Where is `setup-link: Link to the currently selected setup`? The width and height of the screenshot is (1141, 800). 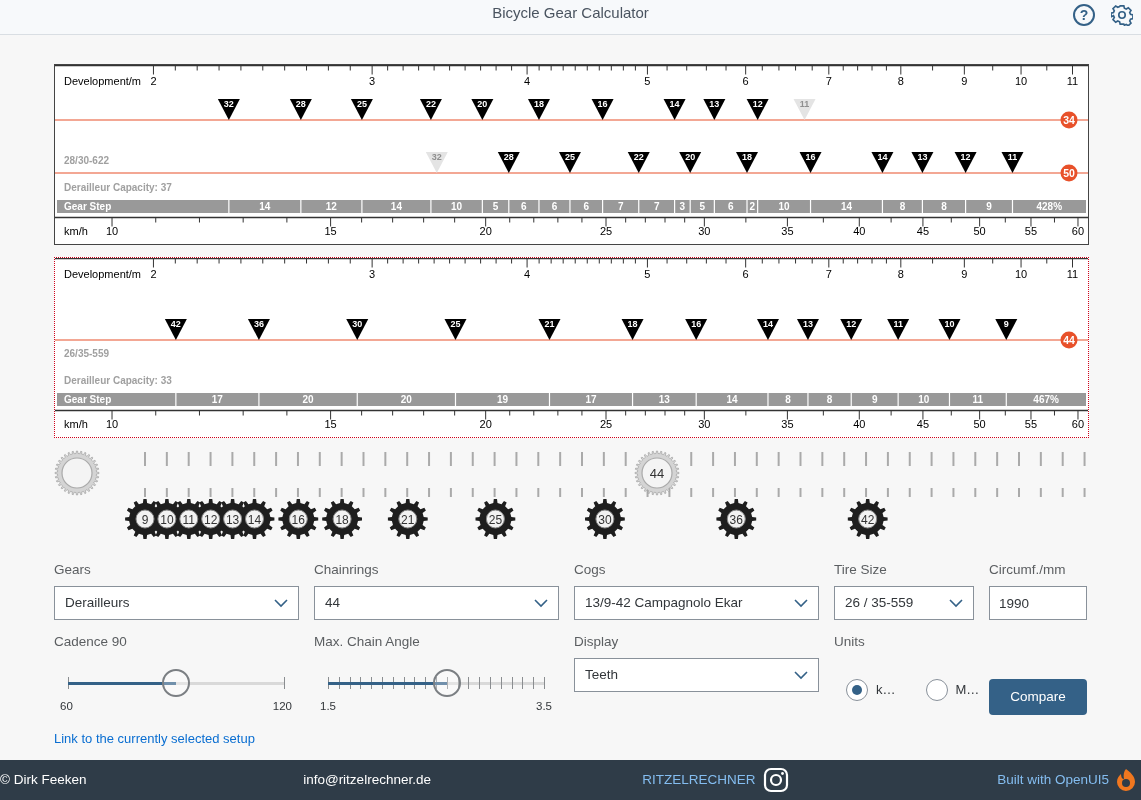 setup-link: Link to the currently selected setup is located at coordinates (154, 739).